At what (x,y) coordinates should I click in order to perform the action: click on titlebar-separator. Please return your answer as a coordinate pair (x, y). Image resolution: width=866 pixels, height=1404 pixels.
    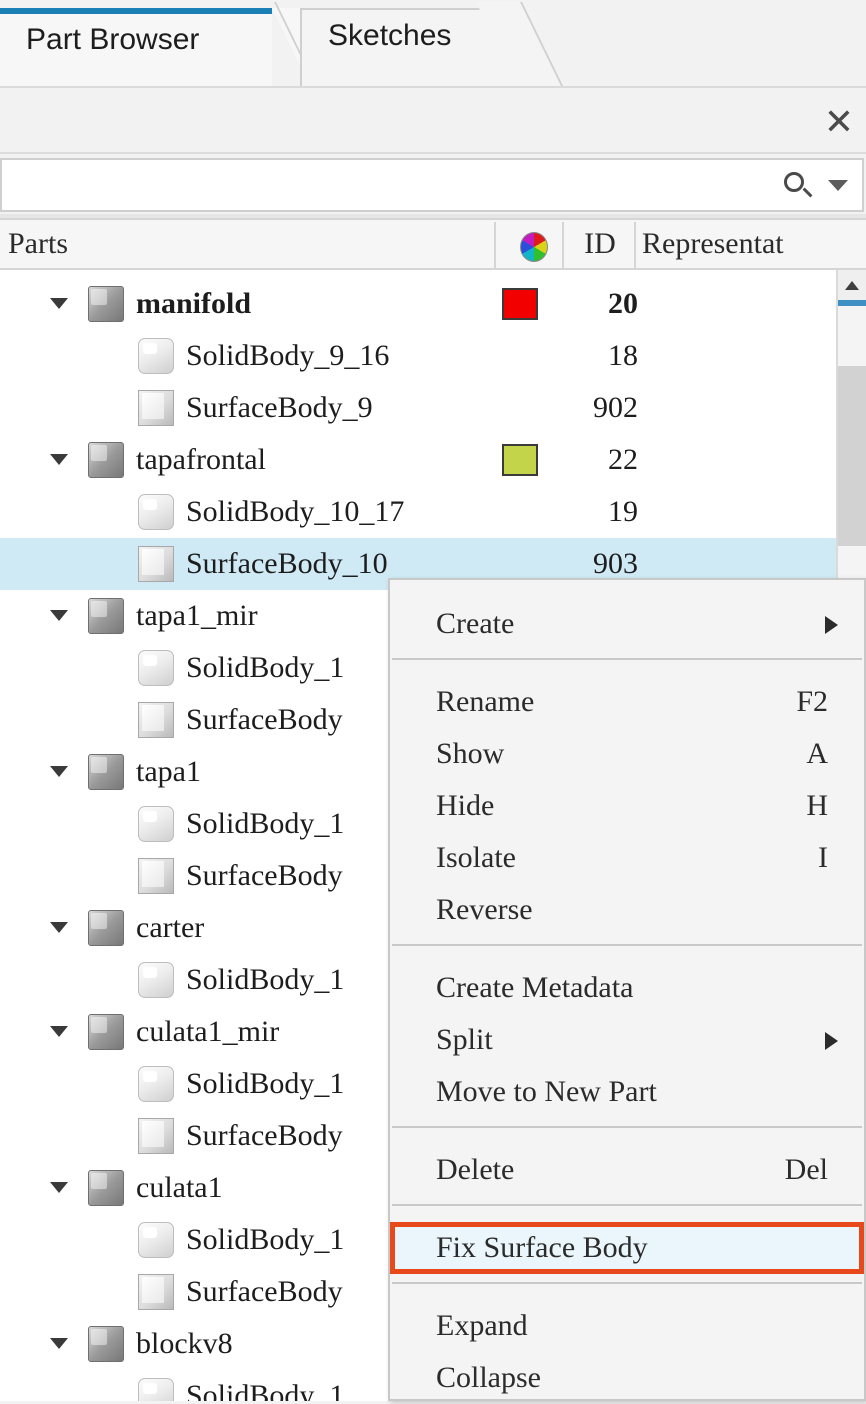
    Looking at the image, I should click on (433, 153).